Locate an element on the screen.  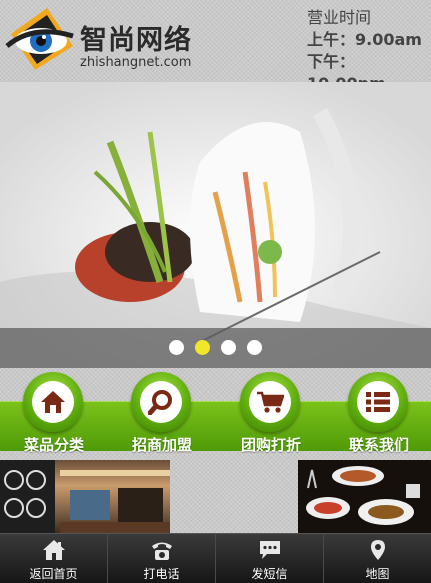
tab-home: 返回首页 is located at coordinates (54, 558).